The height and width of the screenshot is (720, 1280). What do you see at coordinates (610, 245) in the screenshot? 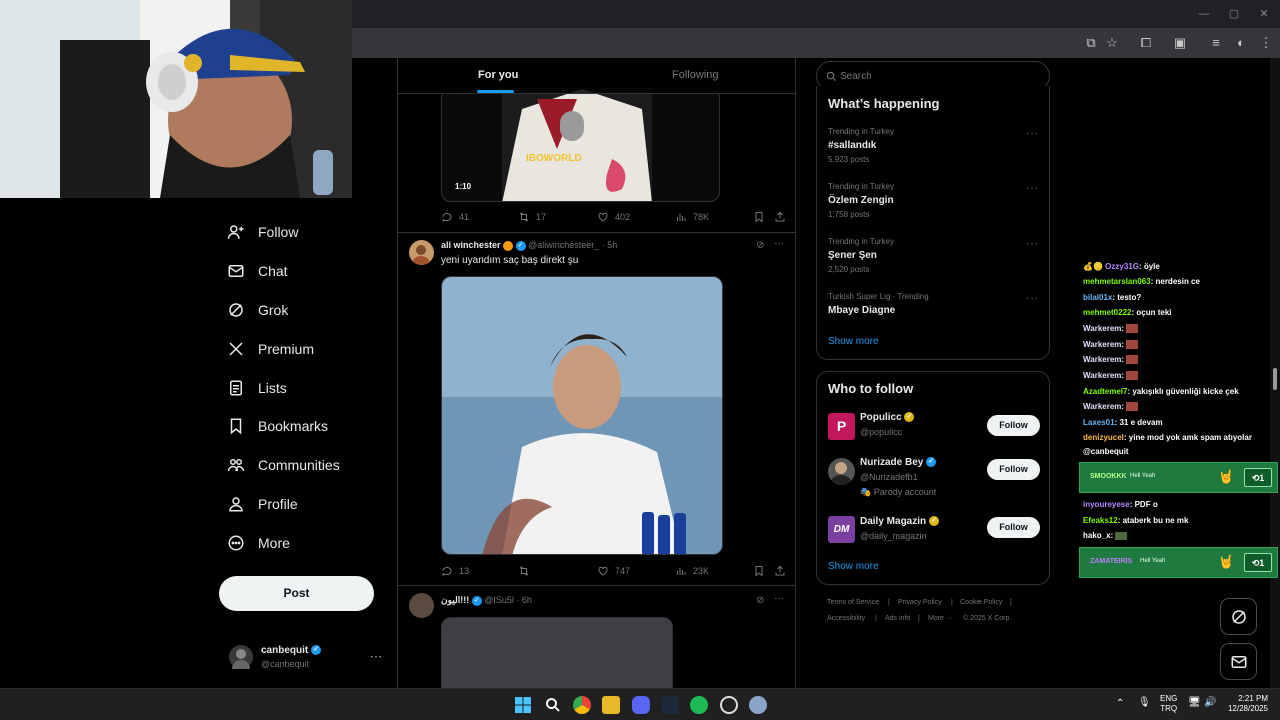
I see `tweet-time: · 5h` at bounding box center [610, 245].